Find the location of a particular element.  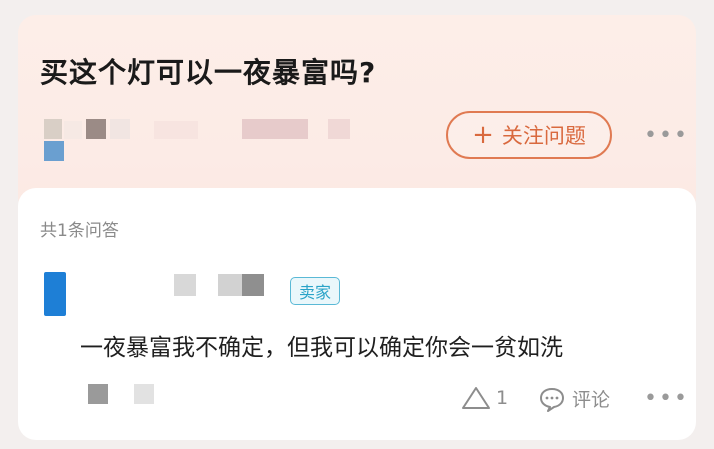

follow-question-button: + 关注问题 is located at coordinates (529, 135).